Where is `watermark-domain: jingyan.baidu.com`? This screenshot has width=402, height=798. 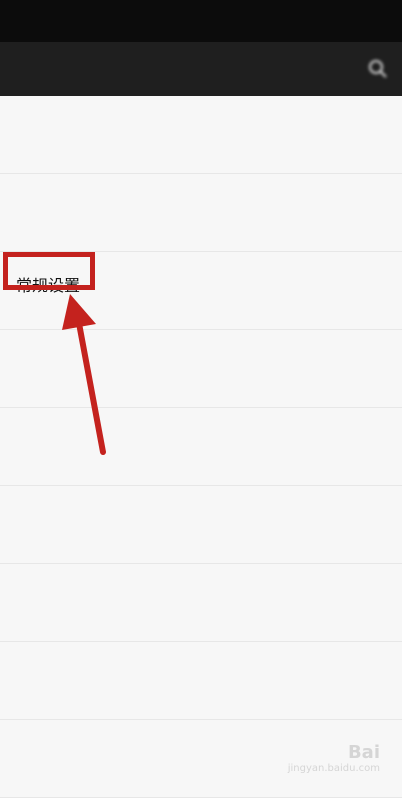 watermark-domain: jingyan.baidu.com is located at coordinates (333, 768).